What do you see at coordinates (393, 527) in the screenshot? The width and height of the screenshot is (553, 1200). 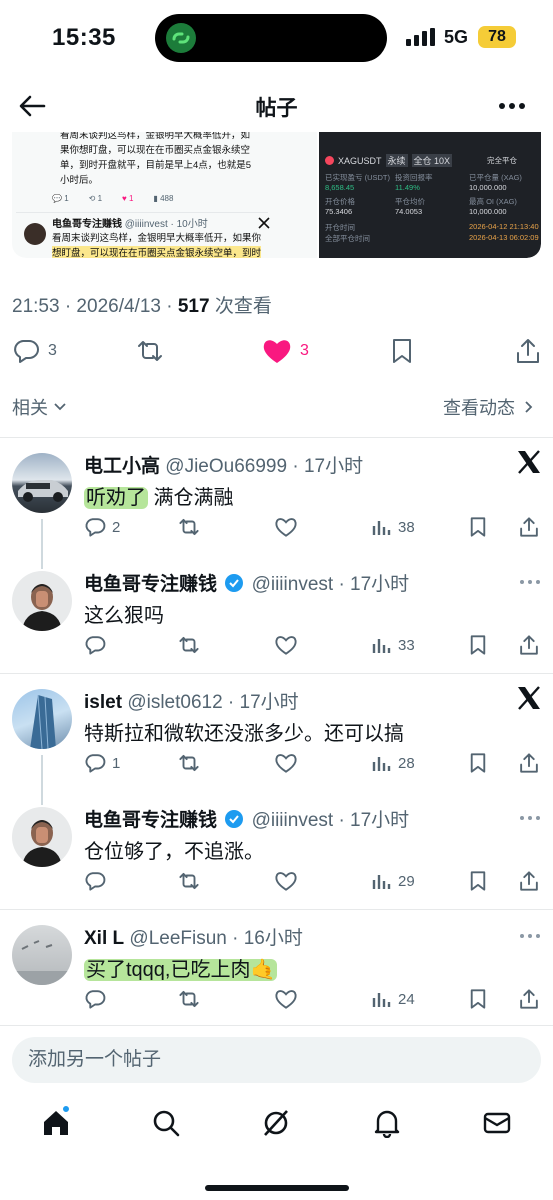 I see `views-button: 38` at bounding box center [393, 527].